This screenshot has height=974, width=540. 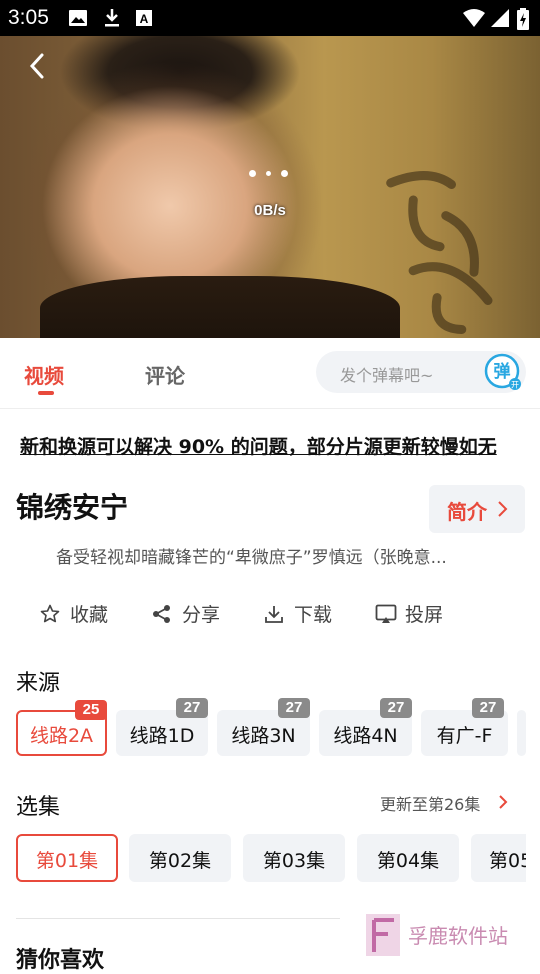 I want to click on watermark: 孚鹿软件站, so click(x=449, y=935).